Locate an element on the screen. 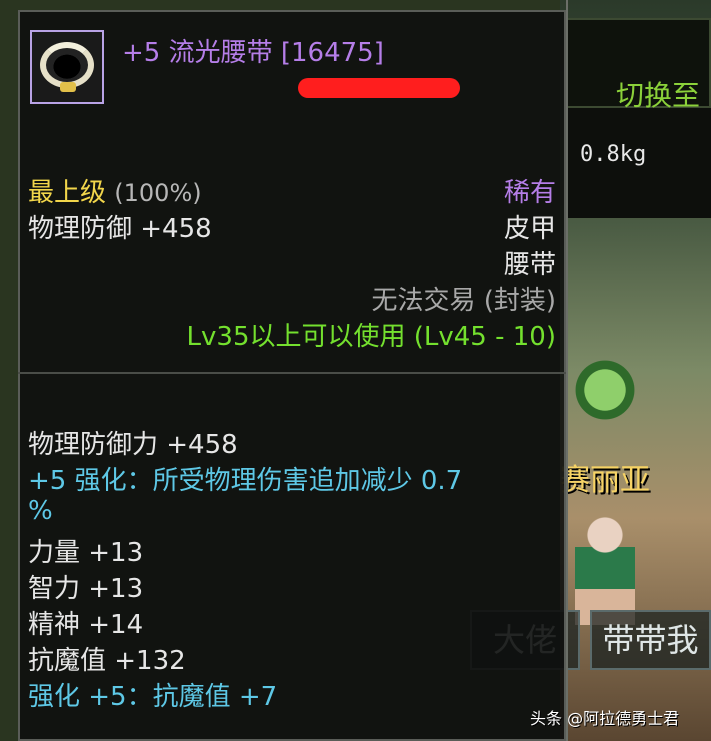  chat-bubble-right: 带带我 is located at coordinates (650, 640).